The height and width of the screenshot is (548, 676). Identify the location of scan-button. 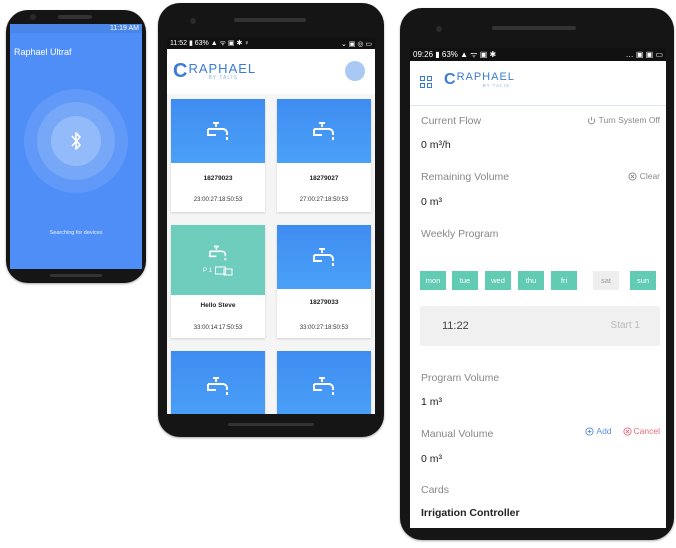
(76, 141).